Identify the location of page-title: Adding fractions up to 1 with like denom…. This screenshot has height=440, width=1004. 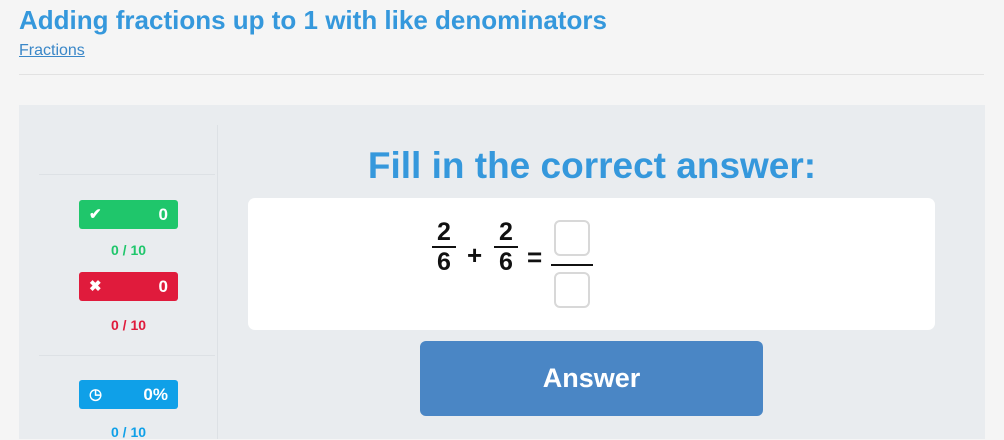
(313, 20).